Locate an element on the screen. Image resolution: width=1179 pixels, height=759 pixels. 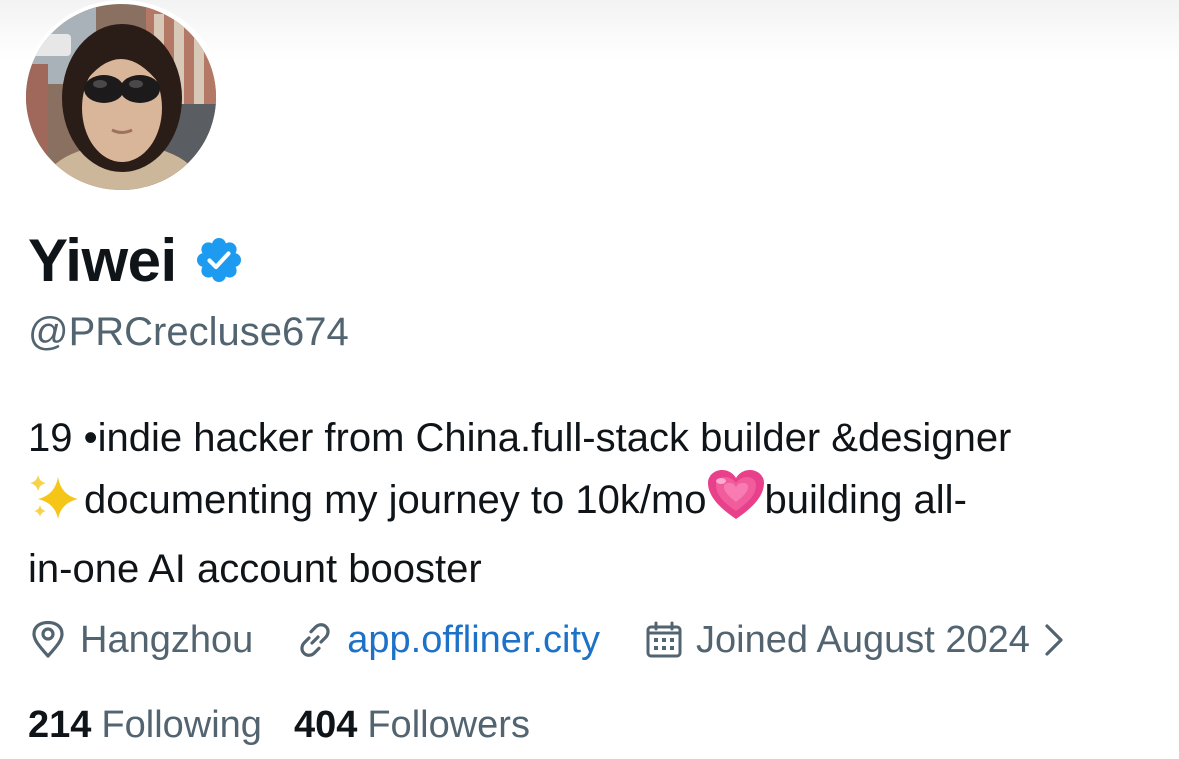
calendar-icon is located at coordinates (664, 639).